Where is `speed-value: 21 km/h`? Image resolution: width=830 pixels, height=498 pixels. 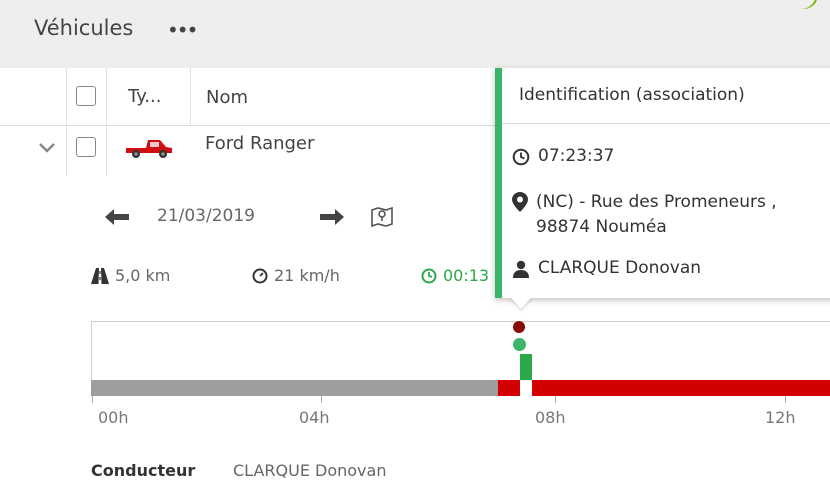 speed-value: 21 km/h is located at coordinates (307, 275).